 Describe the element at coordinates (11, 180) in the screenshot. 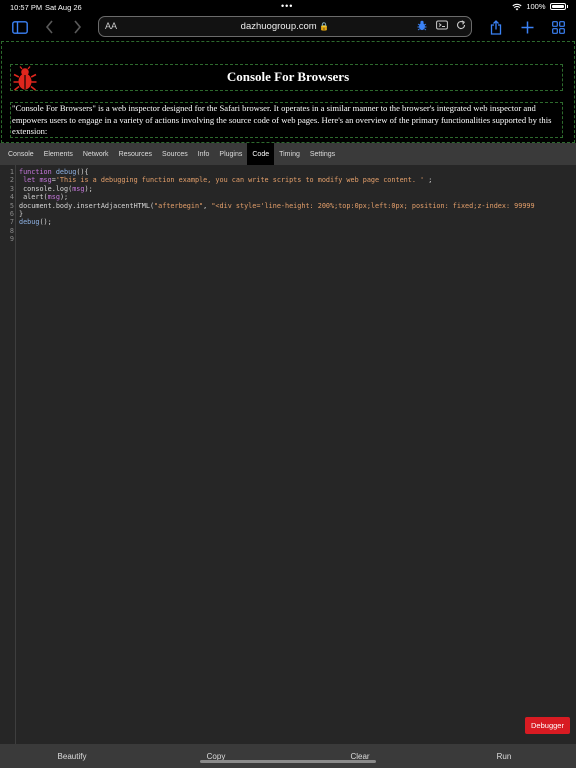

I see `line-number: 2` at that location.